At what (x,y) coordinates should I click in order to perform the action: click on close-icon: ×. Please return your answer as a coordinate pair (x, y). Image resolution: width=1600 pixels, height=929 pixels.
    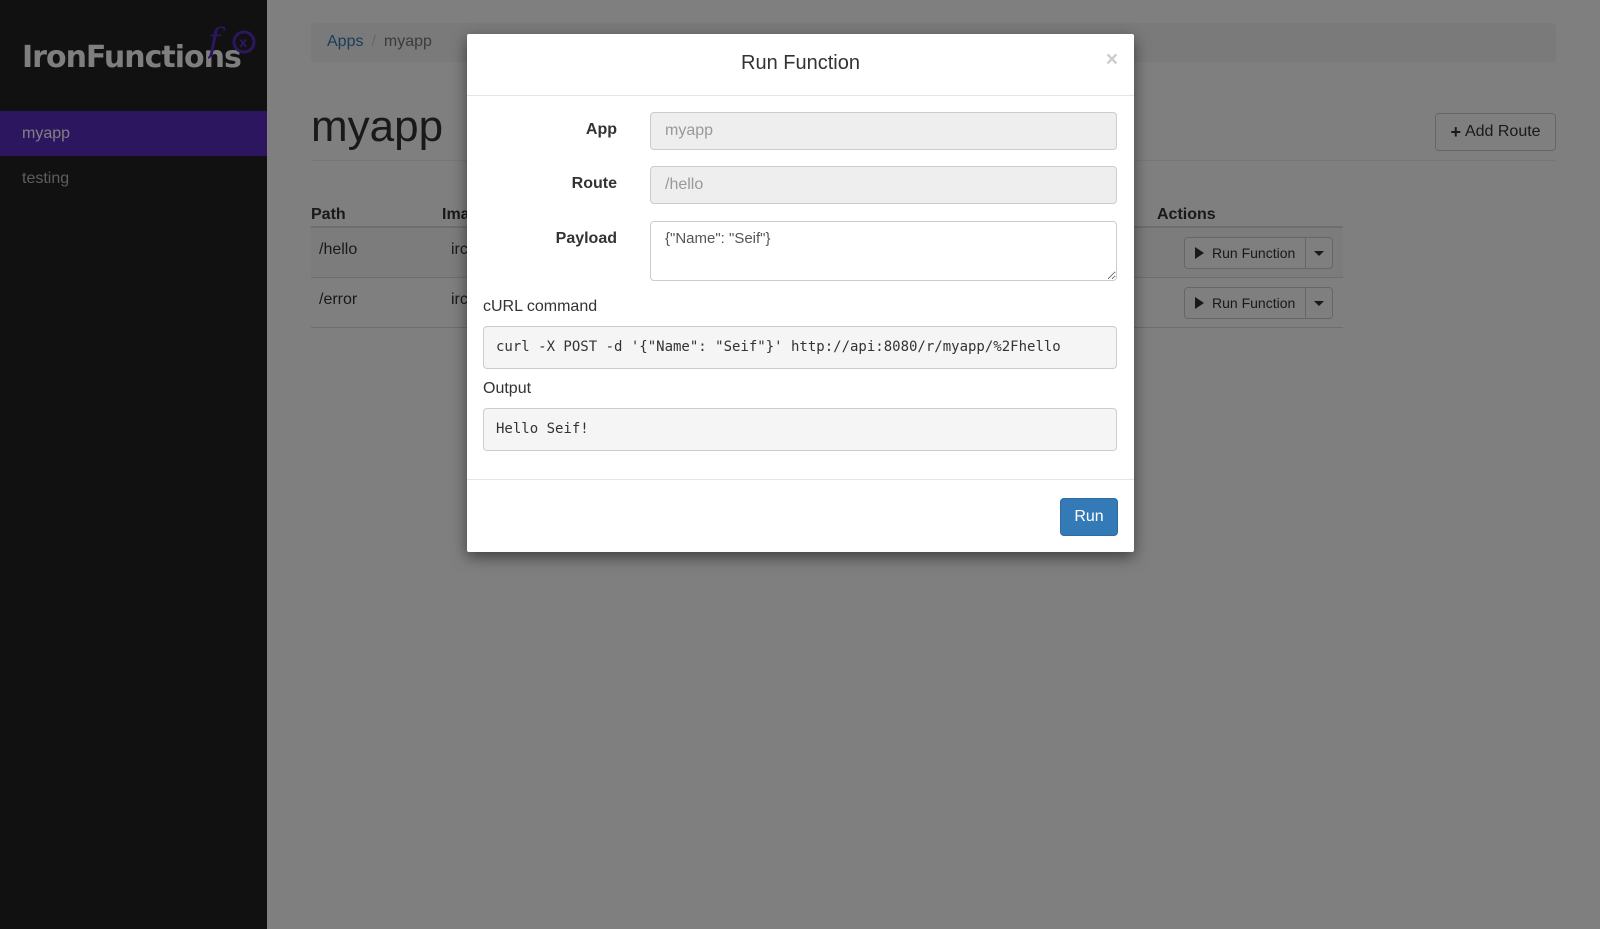
    Looking at the image, I should click on (1112, 60).